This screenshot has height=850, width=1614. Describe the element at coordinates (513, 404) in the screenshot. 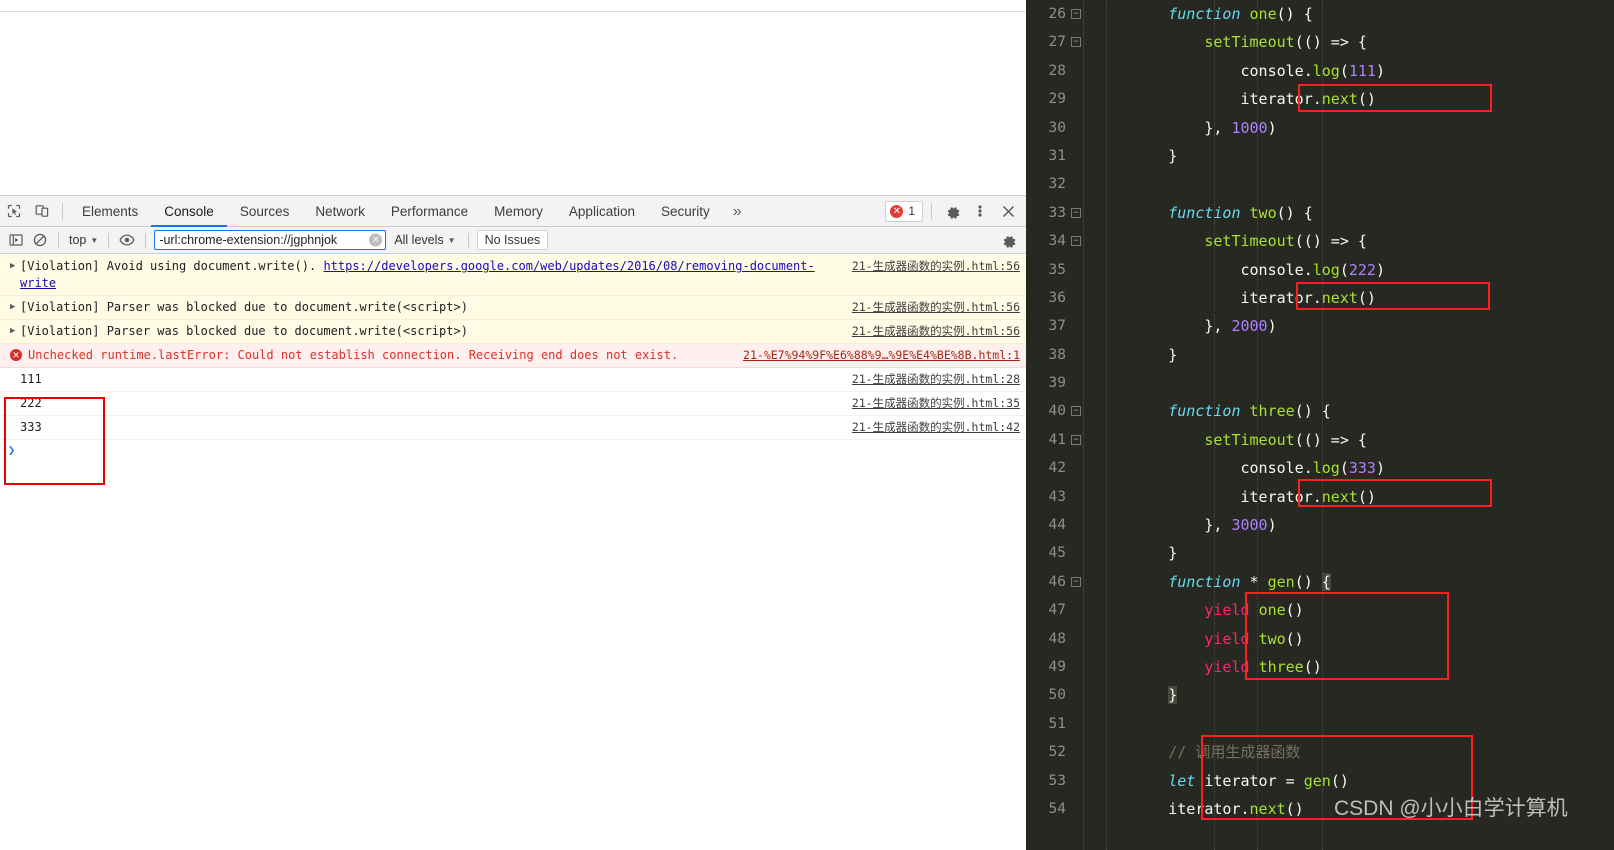

I see `console-message-row: 222 21-生成器函数的实例.html:35` at that location.